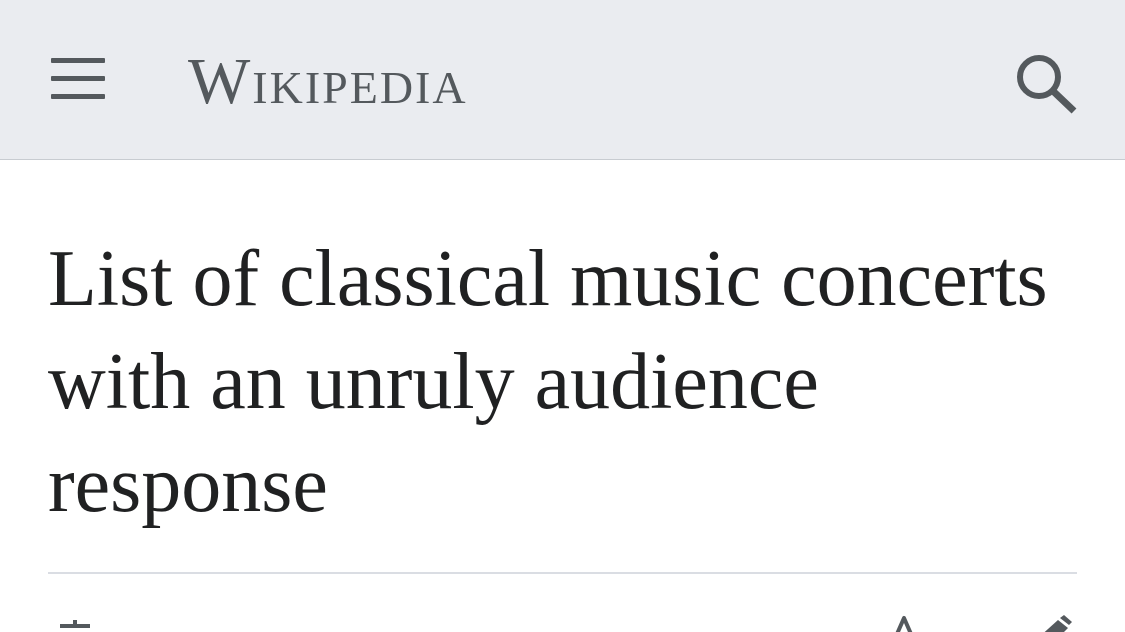 This screenshot has height=632, width=1125. I want to click on language-button, so click(78, 622).